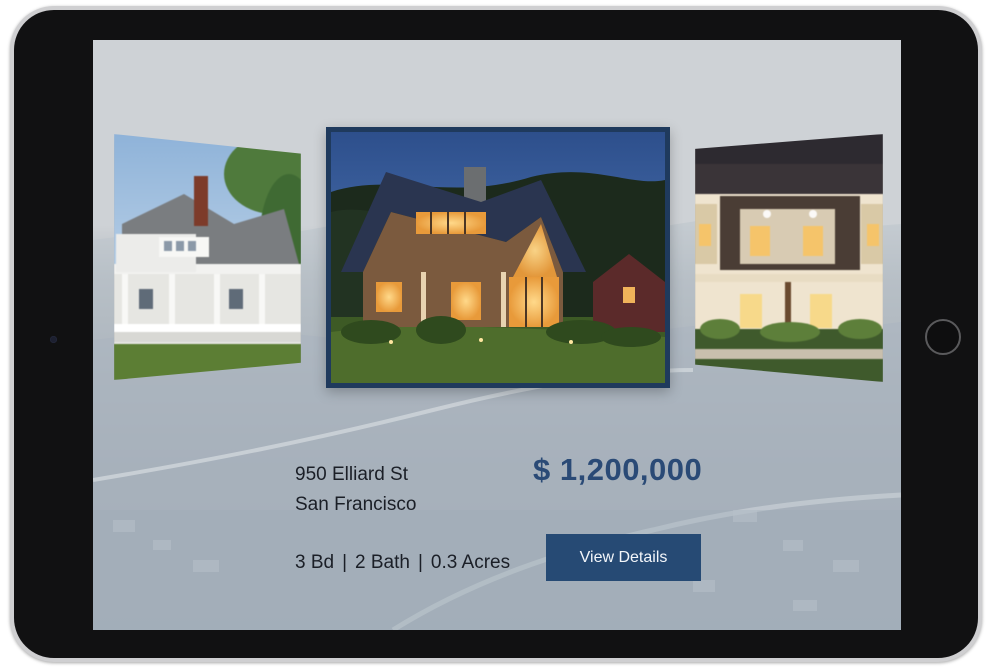 This screenshot has width=994, height=670. Describe the element at coordinates (315, 562) in the screenshot. I see `listing-beds: 3 Bd` at that location.